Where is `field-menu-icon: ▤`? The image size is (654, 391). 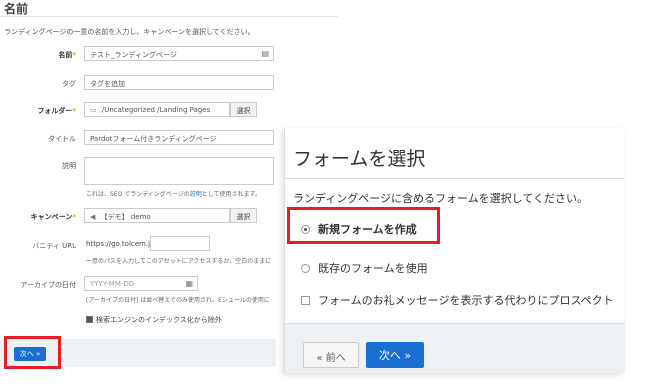
field-menu-icon: ▤ is located at coordinates (265, 53).